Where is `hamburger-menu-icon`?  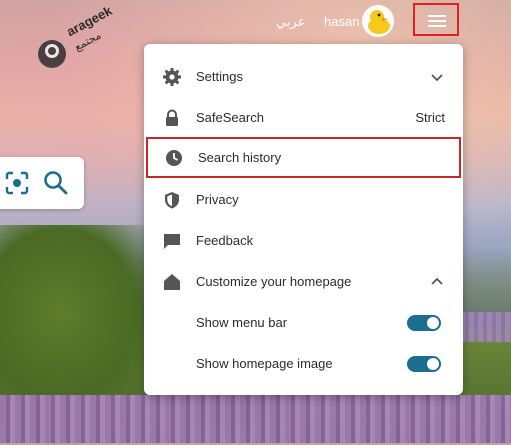
hamburger-menu-icon is located at coordinates (436, 19).